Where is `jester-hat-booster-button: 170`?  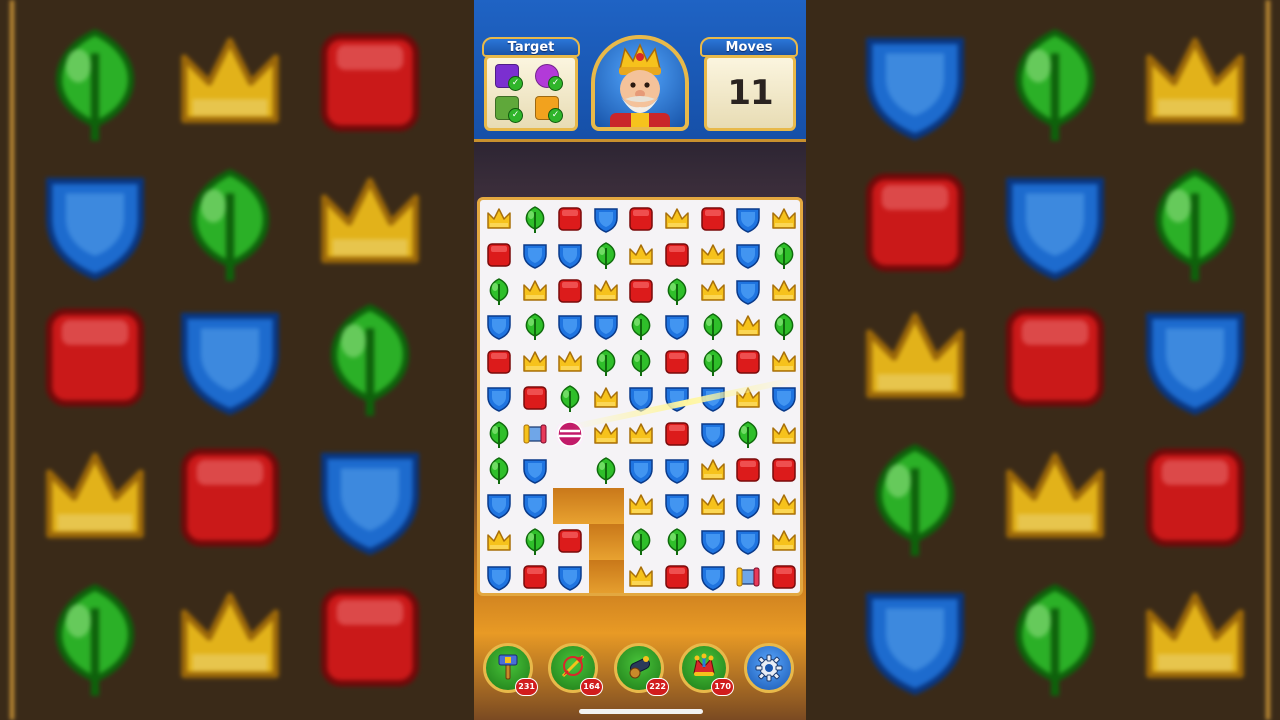
jester-hat-booster-button: 170 is located at coordinates (706, 669).